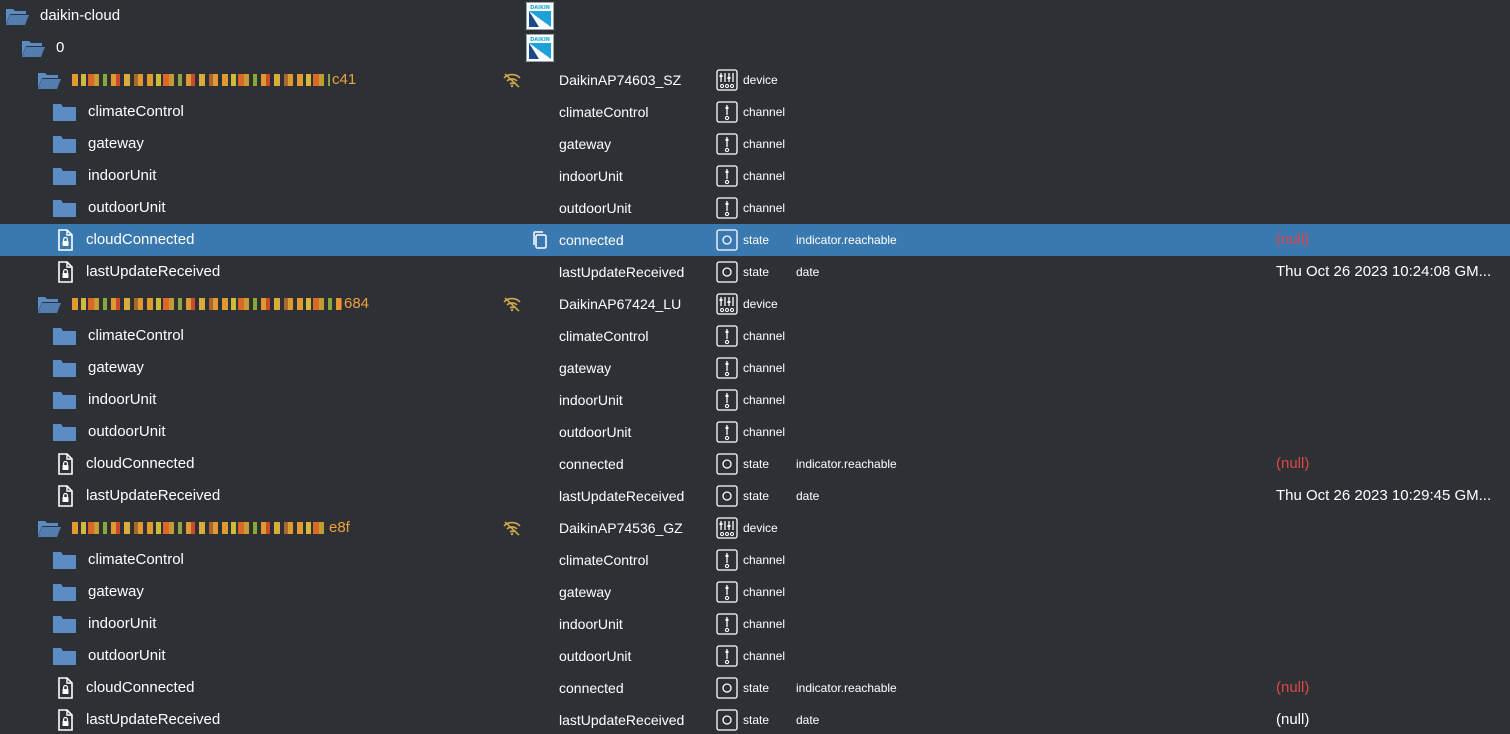 Image resolution: width=1510 pixels, height=734 pixels. What do you see at coordinates (201, 80) in the screenshot?
I see `redacted-id-mask` at bounding box center [201, 80].